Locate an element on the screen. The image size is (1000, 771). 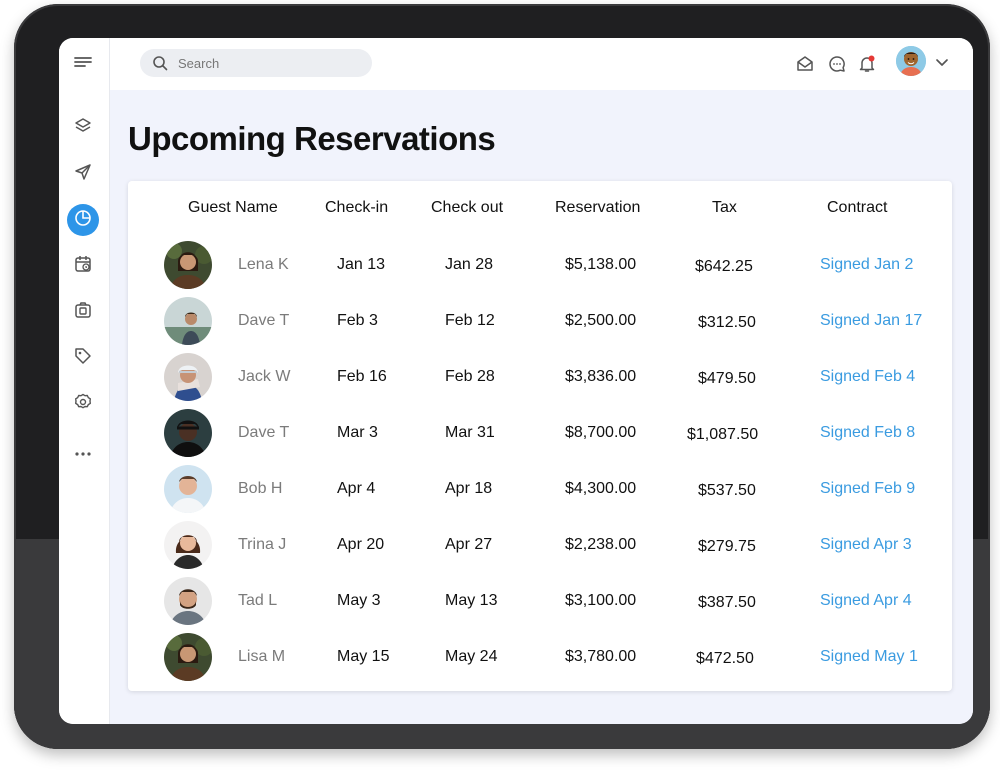
sidebar-item-layers is located at coordinates (83, 128).